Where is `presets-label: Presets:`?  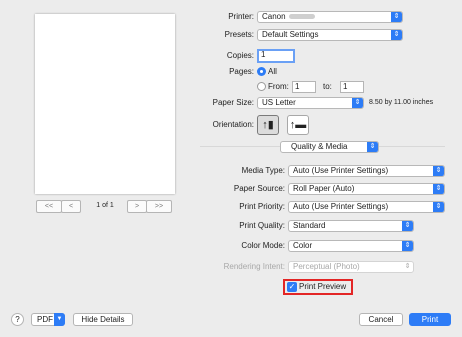 presets-label: Presets: is located at coordinates (239, 34).